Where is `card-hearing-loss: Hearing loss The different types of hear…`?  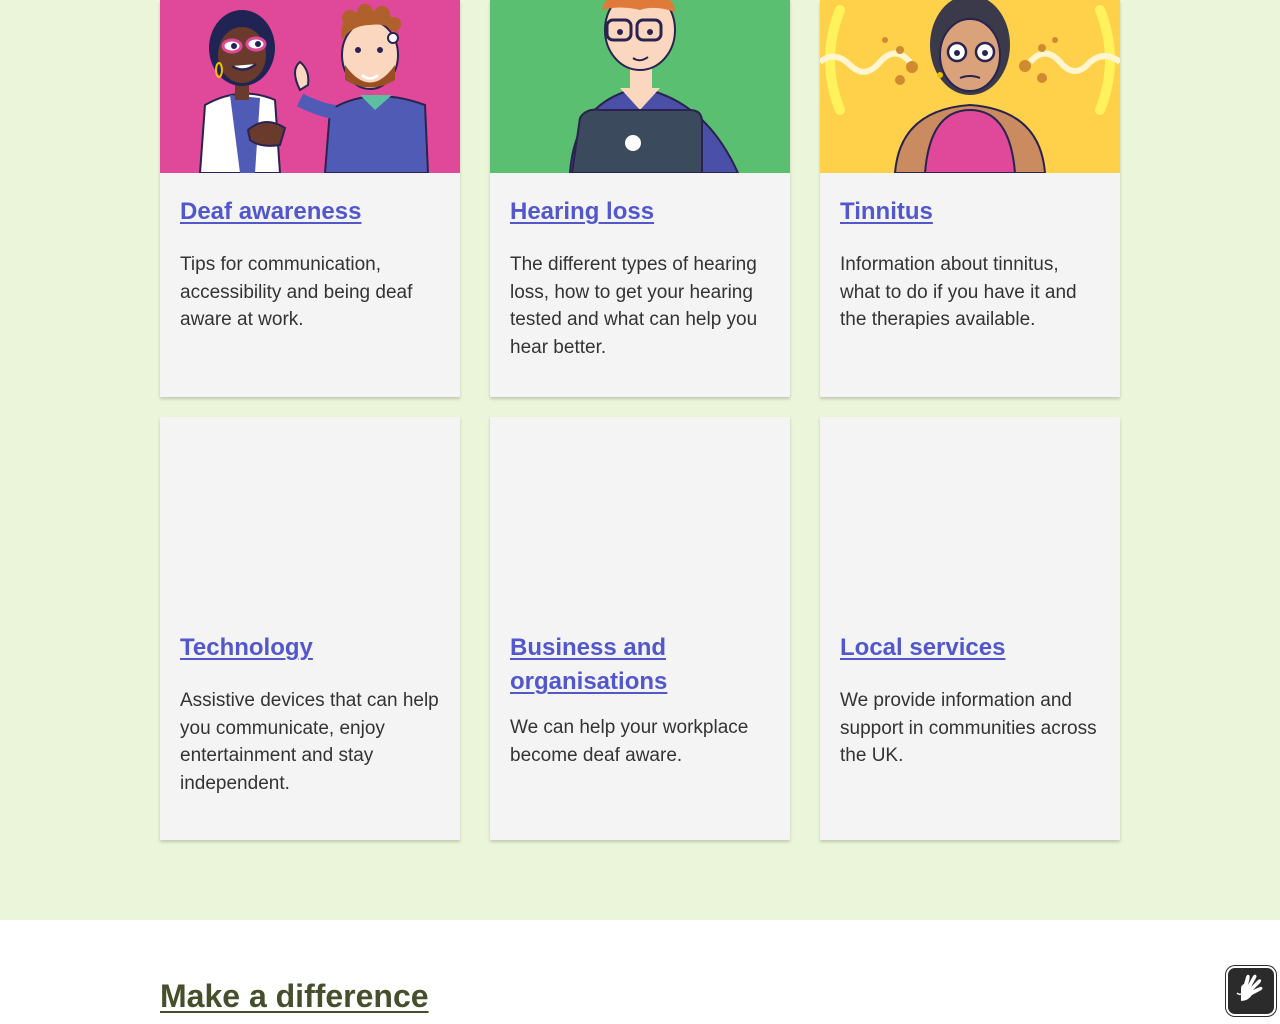 card-hearing-loss: Hearing loss The different types of hear… is located at coordinates (640, 198).